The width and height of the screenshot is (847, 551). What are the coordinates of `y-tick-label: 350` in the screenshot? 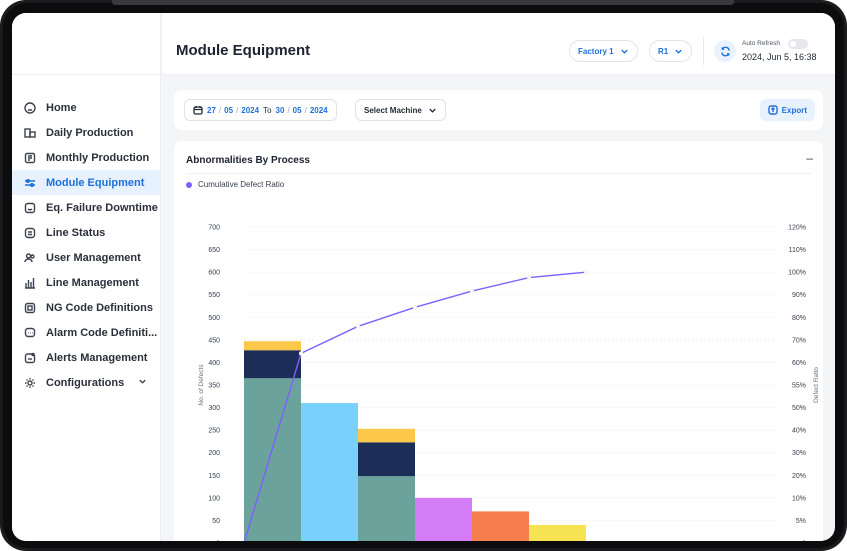 It's located at (214, 386).